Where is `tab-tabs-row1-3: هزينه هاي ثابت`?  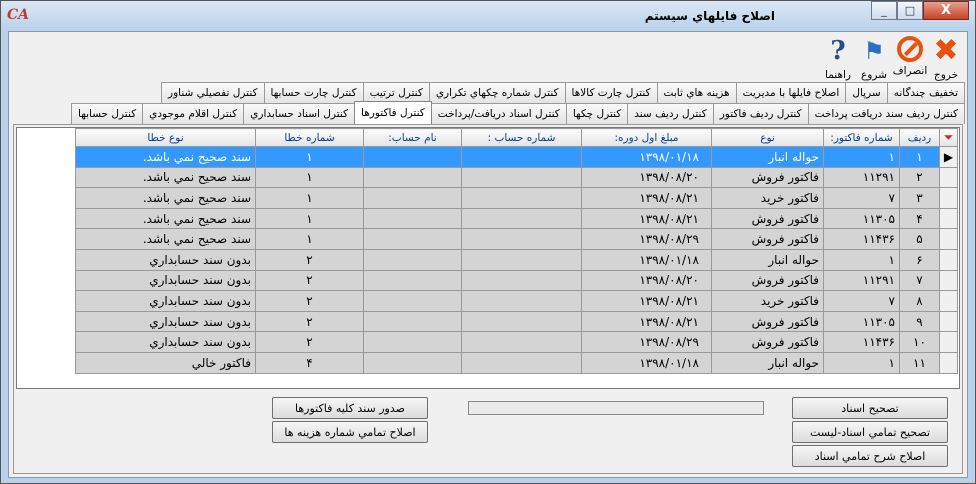
tab-tabs-row1-3: هزينه هاي ثابت is located at coordinates (696, 92).